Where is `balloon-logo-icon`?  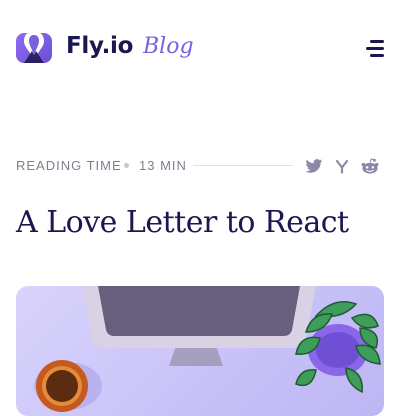
balloon-logo-icon is located at coordinates (34, 47).